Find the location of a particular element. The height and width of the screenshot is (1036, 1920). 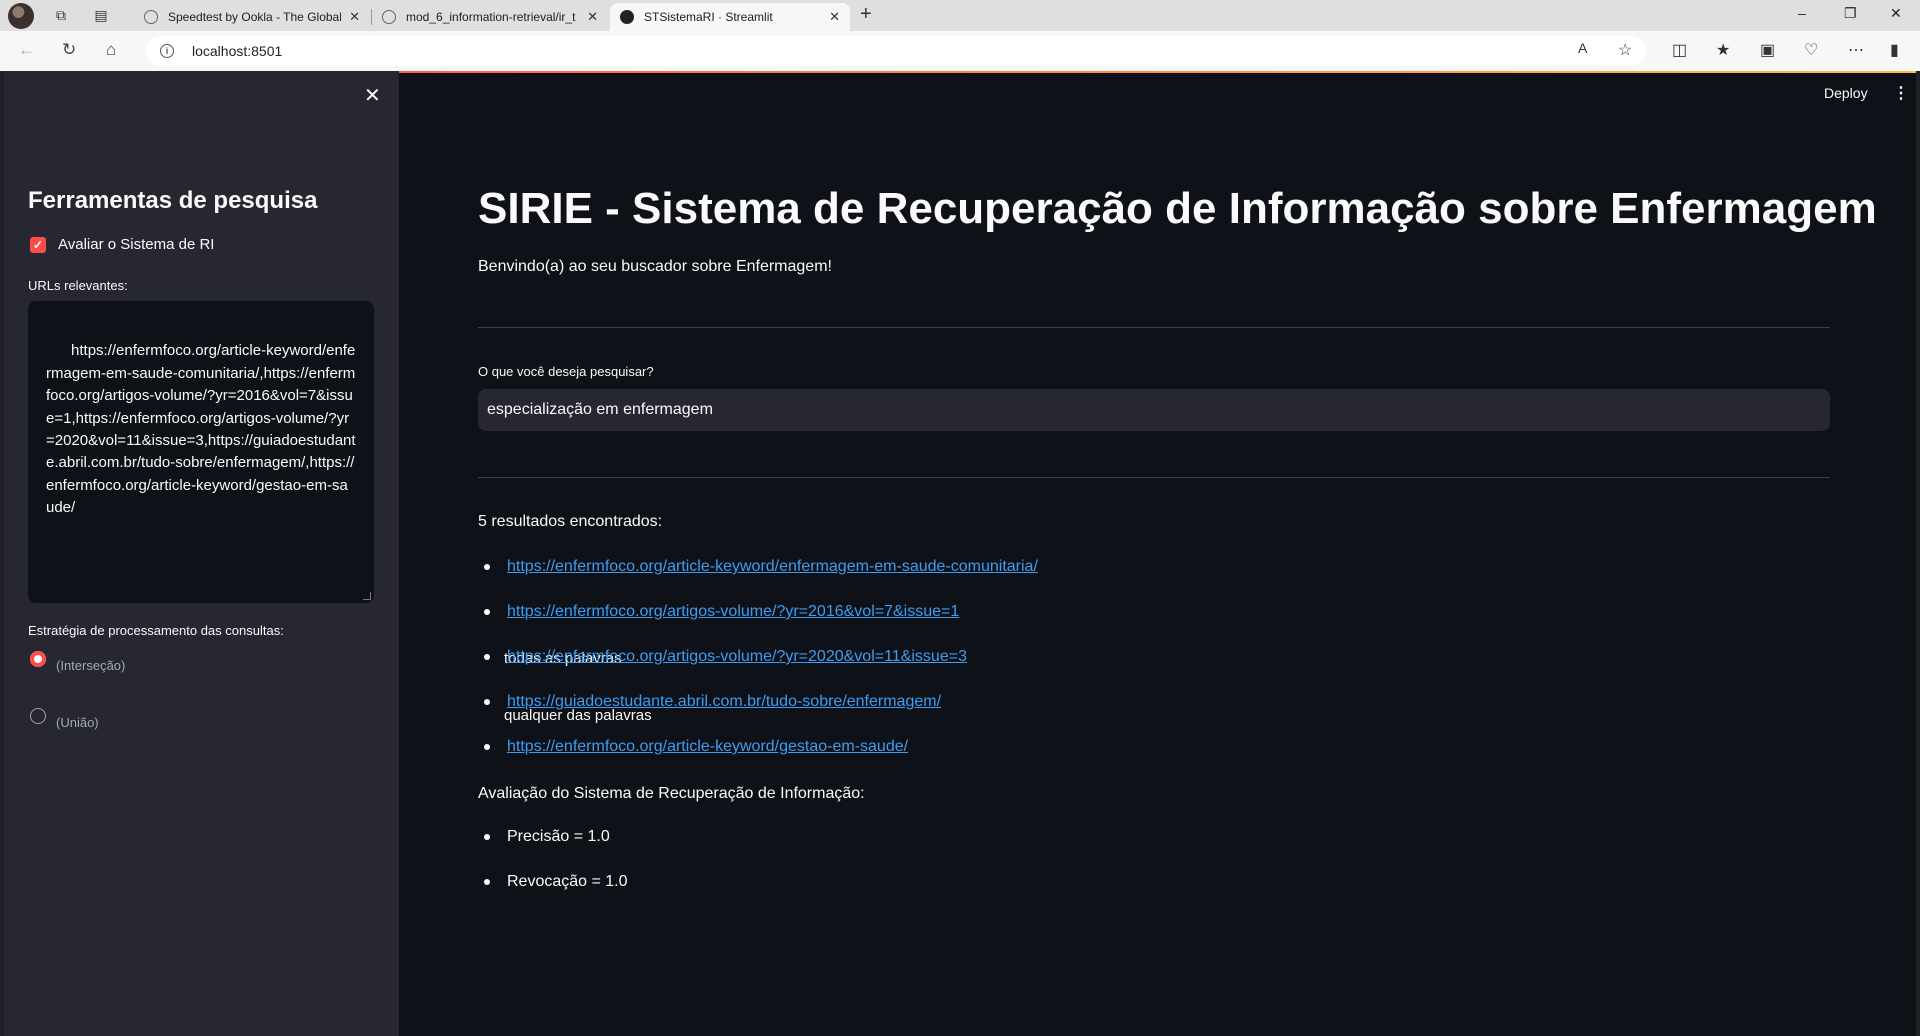

tab-title: Speedtest by Ookla - The Global is located at coordinates (255, 17).